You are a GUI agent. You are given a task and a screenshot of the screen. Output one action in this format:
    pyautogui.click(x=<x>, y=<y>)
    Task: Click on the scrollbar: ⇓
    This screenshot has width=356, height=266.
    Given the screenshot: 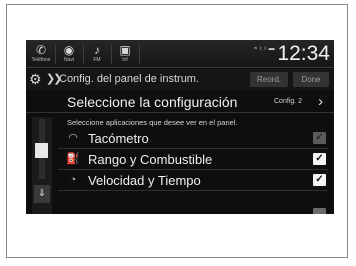 What is the action you would take?
    pyautogui.click(x=42, y=165)
    